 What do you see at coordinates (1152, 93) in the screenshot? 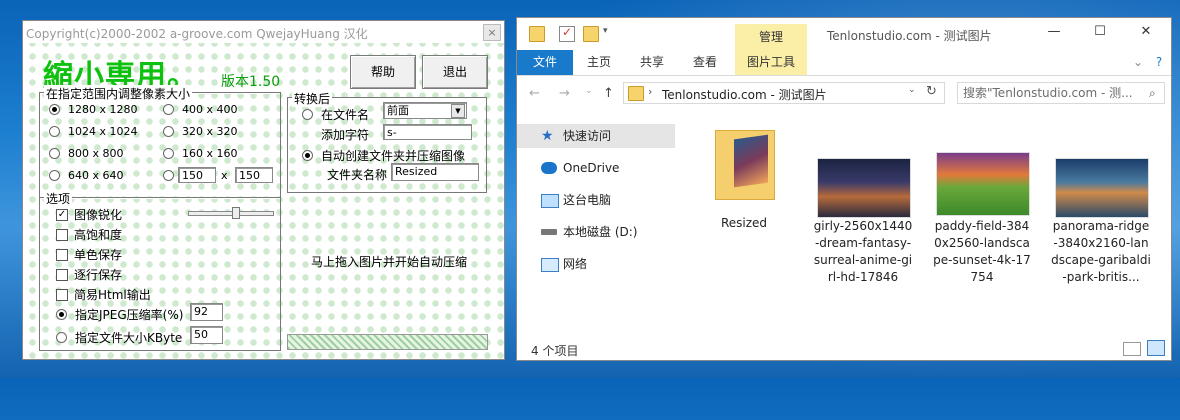
I see `search-icon: ⌕` at bounding box center [1152, 93].